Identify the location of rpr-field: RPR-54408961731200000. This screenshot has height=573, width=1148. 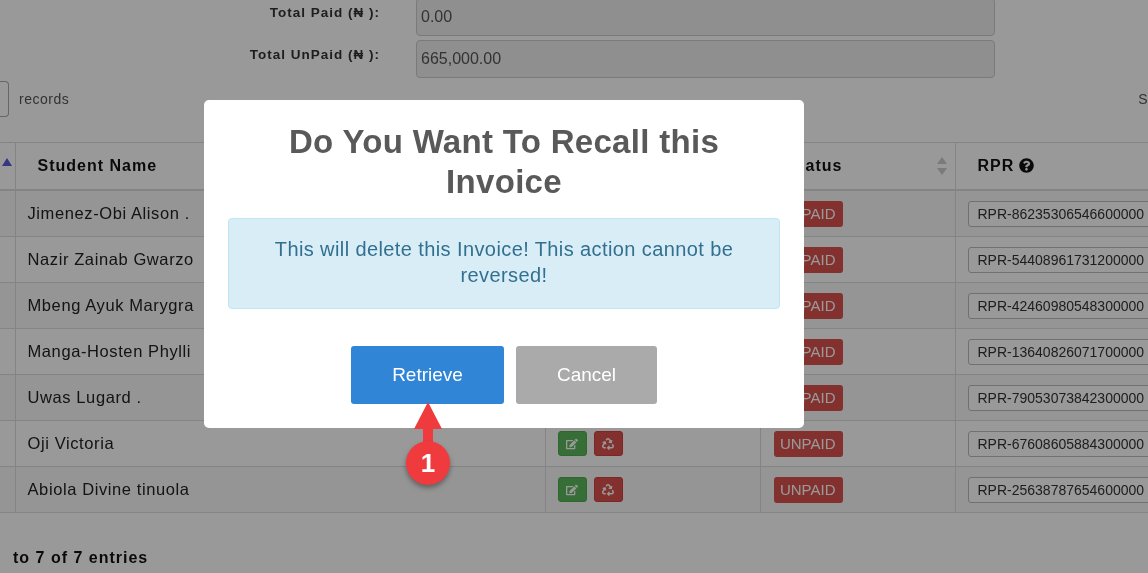
(1057, 259).